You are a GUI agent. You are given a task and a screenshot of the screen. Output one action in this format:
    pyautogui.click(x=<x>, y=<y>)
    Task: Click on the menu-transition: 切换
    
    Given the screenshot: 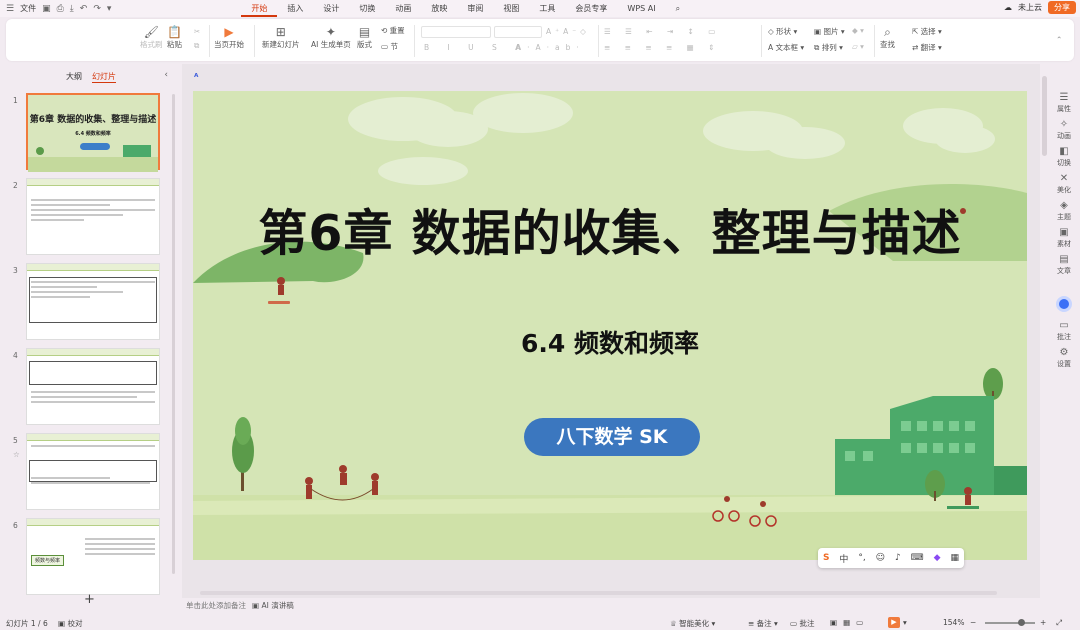 What is the action you would take?
    pyautogui.click(x=367, y=8)
    